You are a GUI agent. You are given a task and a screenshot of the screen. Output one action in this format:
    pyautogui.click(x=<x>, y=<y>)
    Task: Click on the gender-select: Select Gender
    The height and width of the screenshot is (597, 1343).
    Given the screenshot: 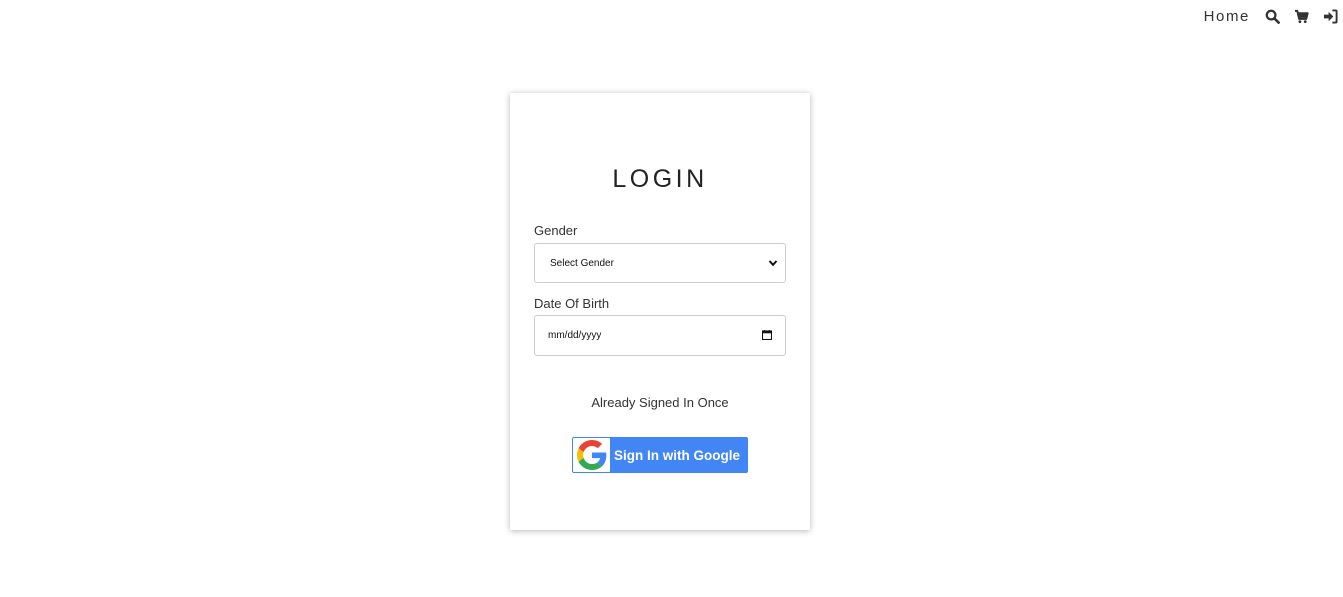 What is the action you would take?
    pyautogui.click(x=660, y=263)
    